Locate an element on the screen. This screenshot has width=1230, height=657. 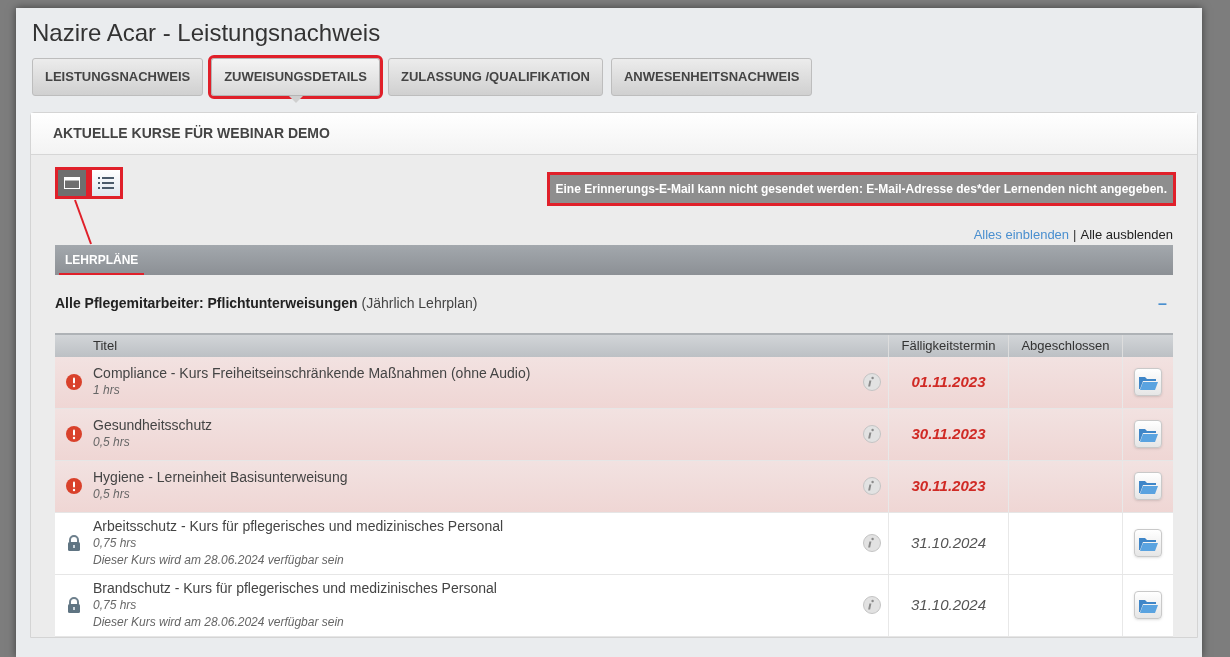
collapse-all-link: Alle ausblenden is located at coordinates (1126, 235).